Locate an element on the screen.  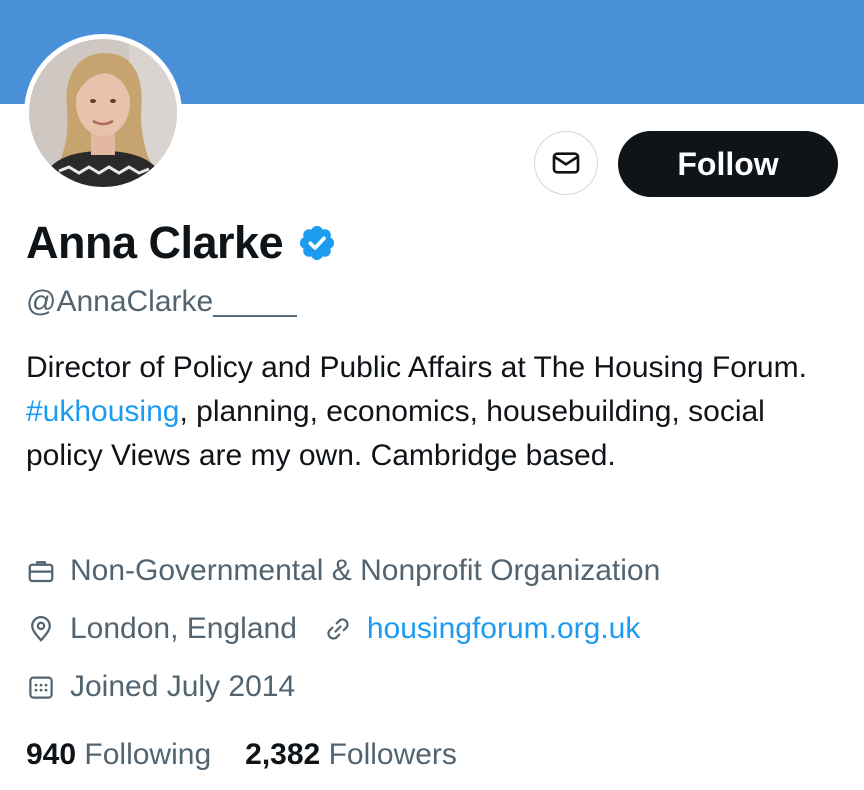
avatar-photo is located at coordinates (103, 113).